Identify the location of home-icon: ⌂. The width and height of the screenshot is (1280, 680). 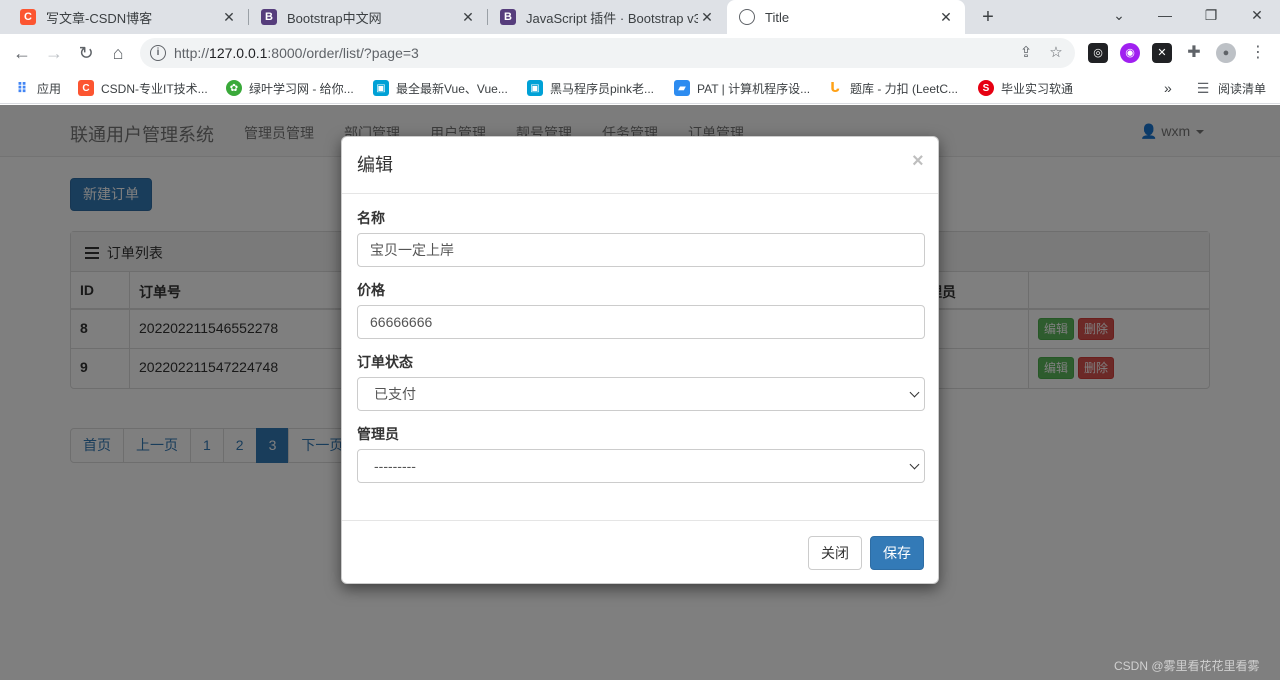
(118, 53).